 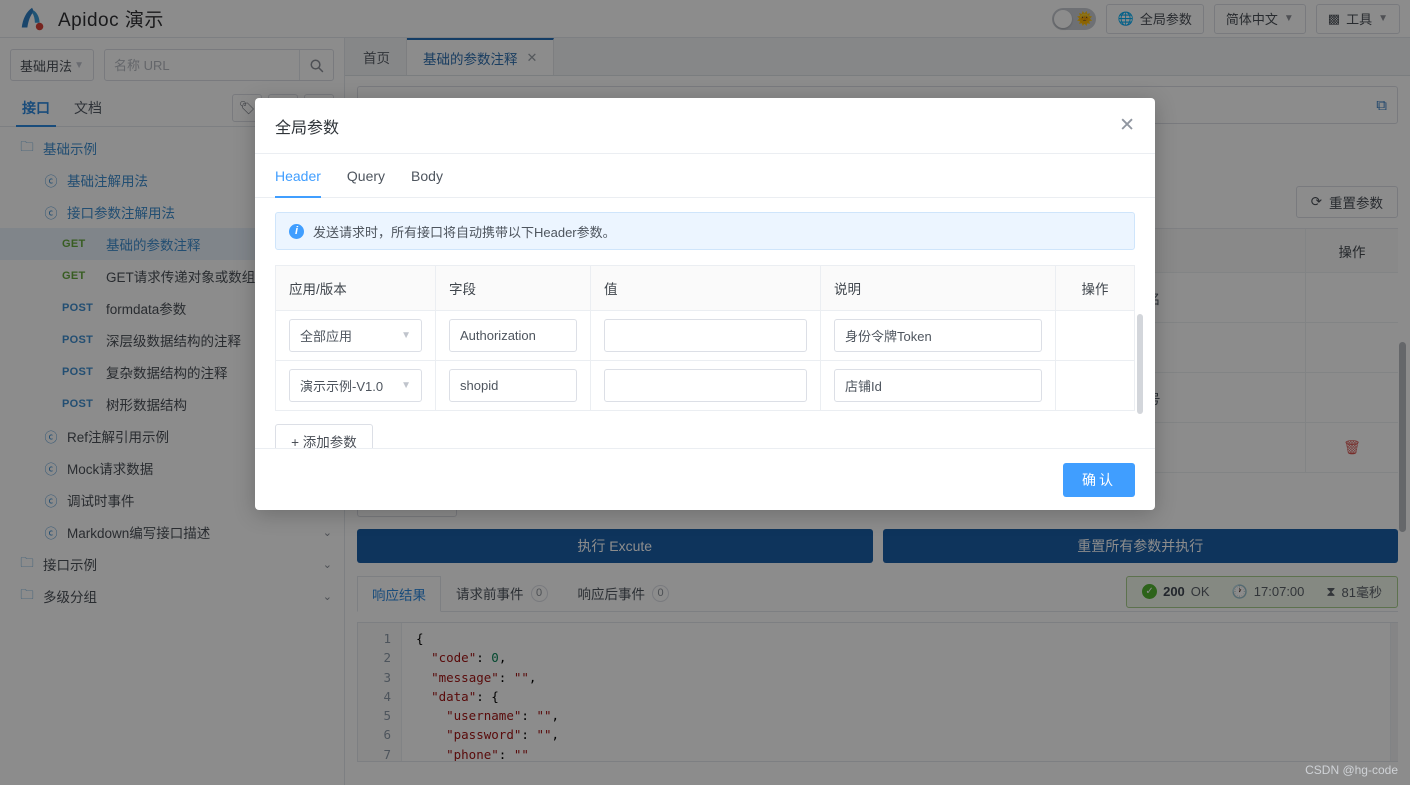 What do you see at coordinates (356, 288) in the screenshot?
I see `dialog-table-header-cell: 应用/版本` at bounding box center [356, 288].